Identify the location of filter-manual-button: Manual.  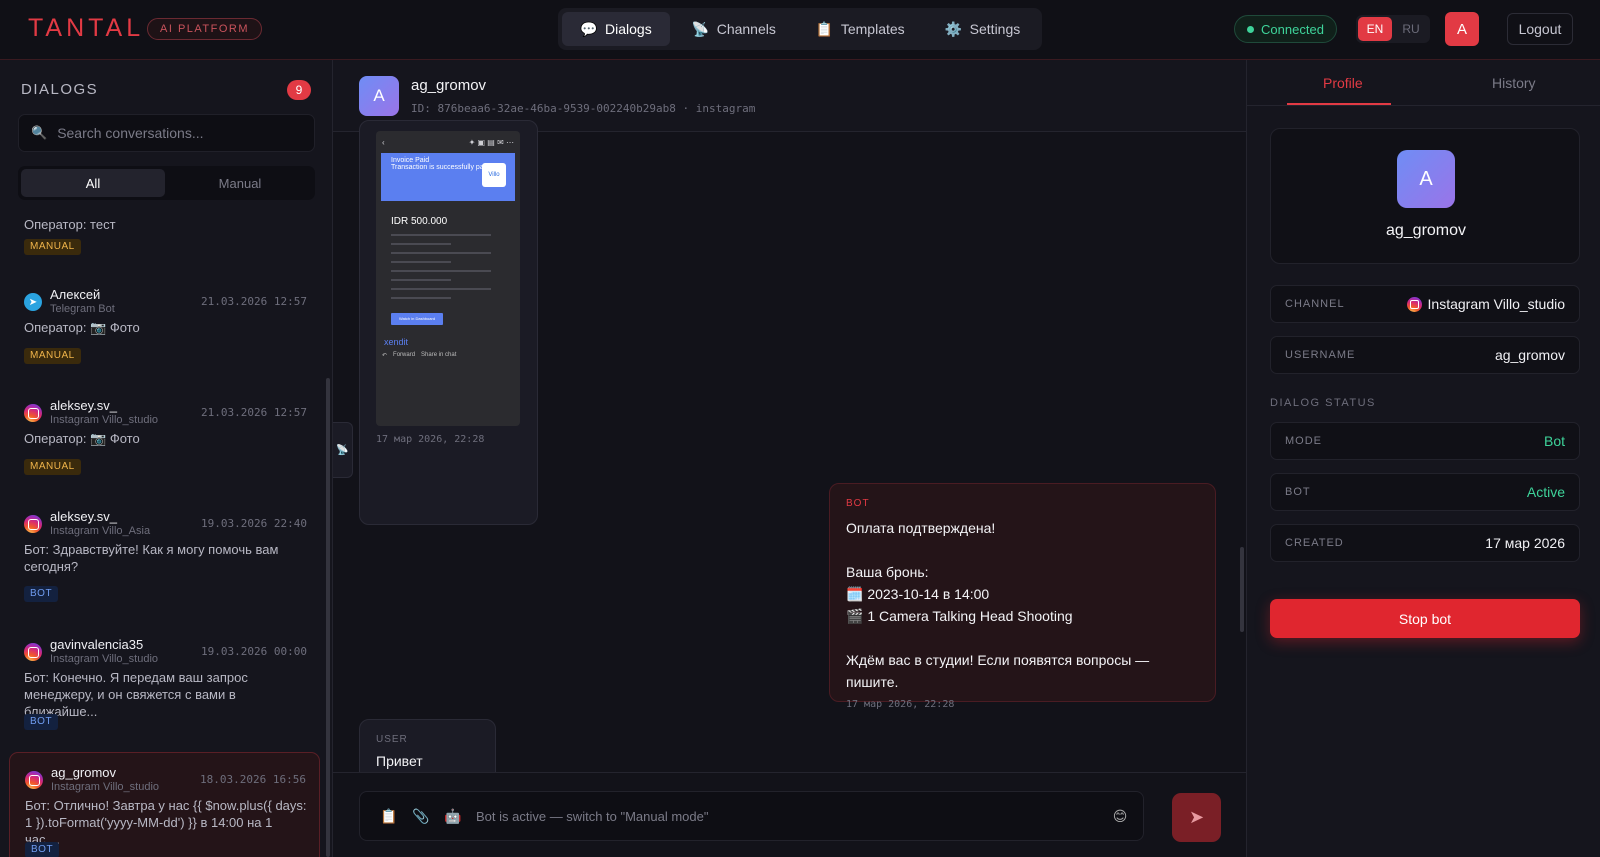
(240, 183).